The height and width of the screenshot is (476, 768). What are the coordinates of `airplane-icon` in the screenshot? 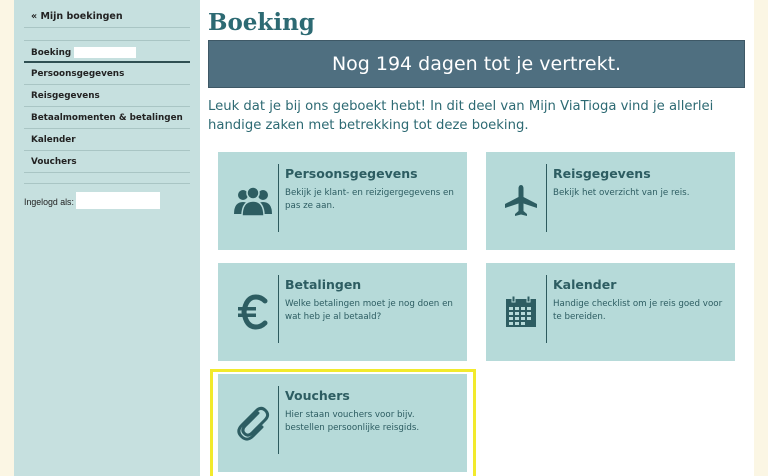 It's located at (521, 201).